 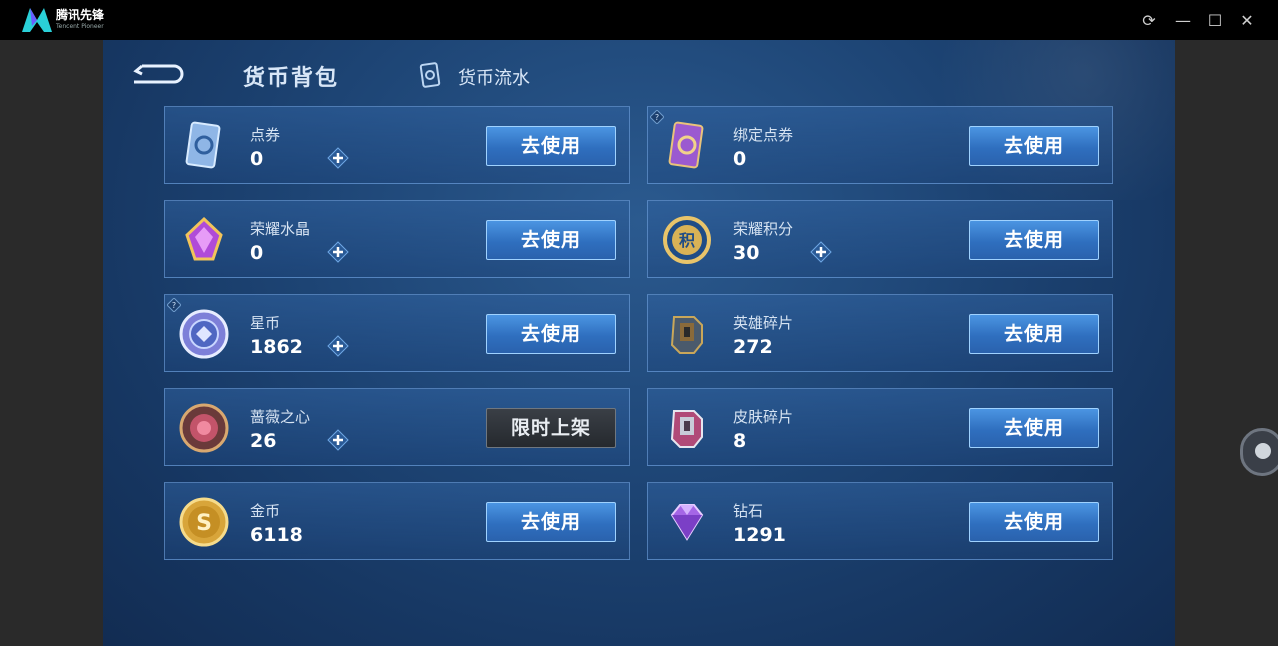 What do you see at coordinates (265, 323) in the screenshot?
I see `currency-name: 星币` at bounding box center [265, 323].